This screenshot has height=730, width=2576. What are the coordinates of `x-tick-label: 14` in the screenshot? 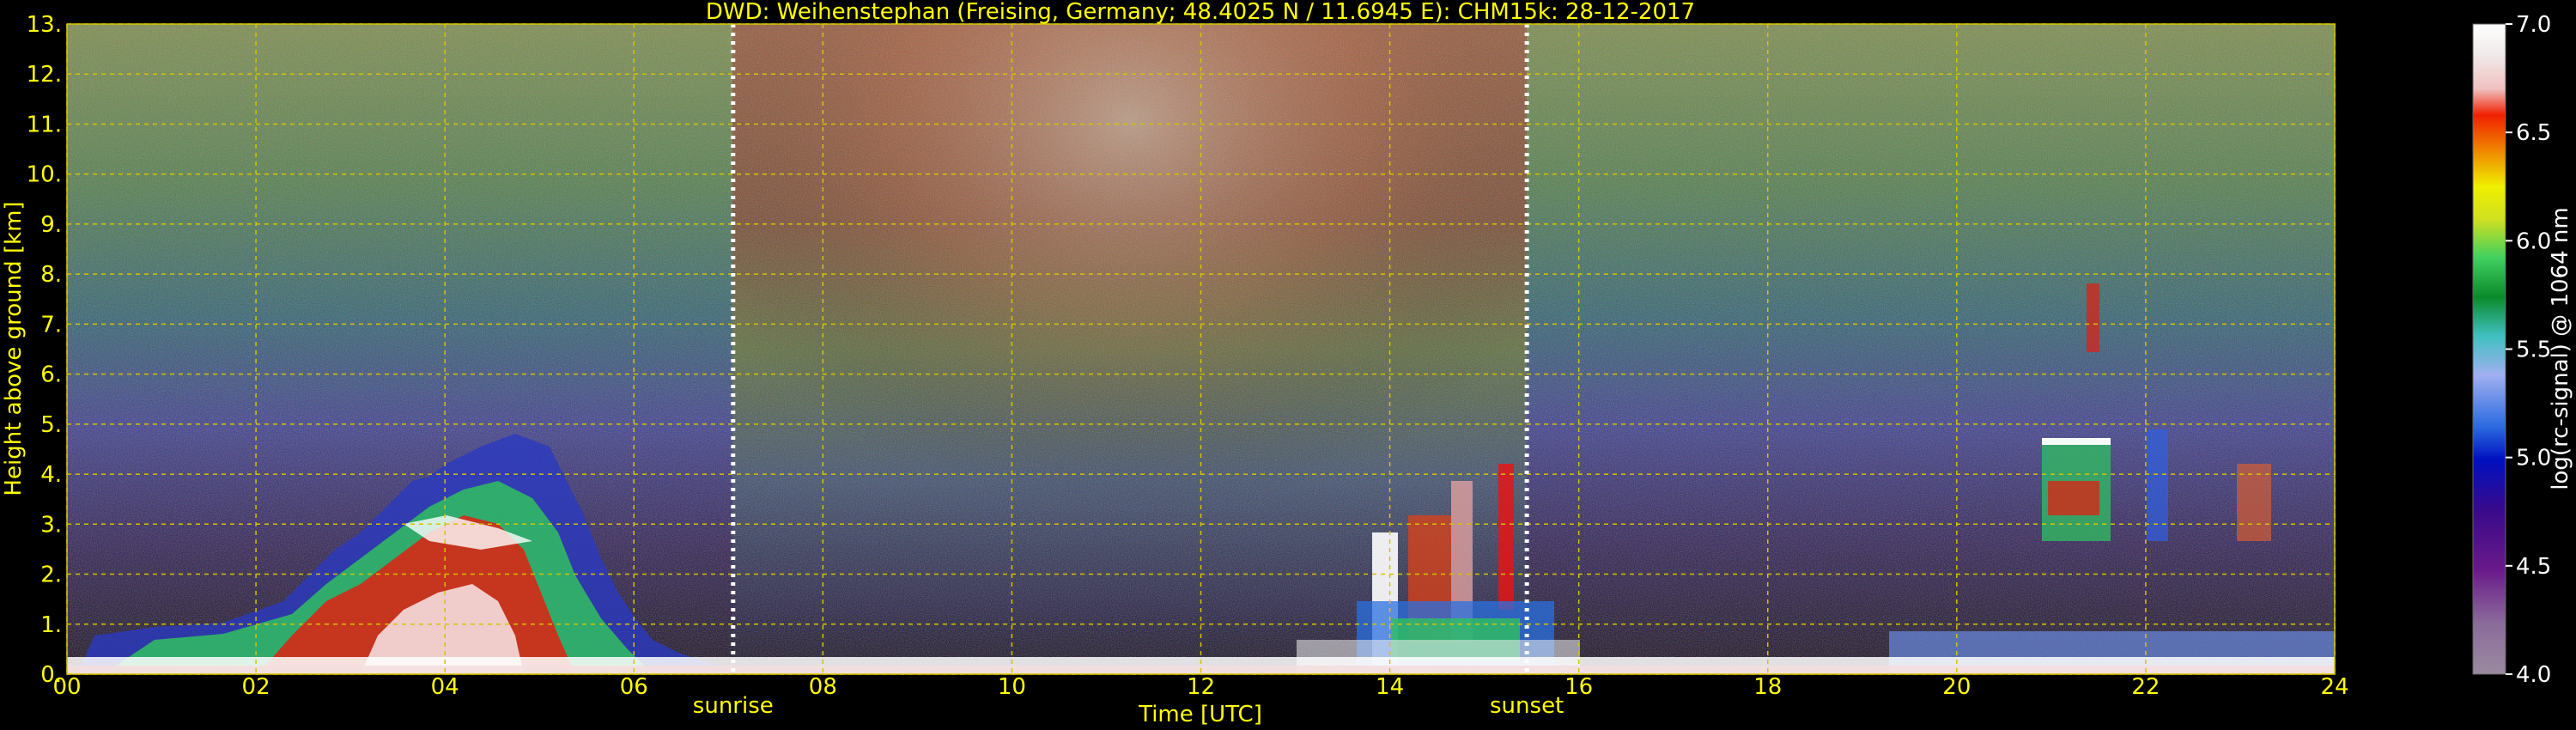 It's located at (1390, 687).